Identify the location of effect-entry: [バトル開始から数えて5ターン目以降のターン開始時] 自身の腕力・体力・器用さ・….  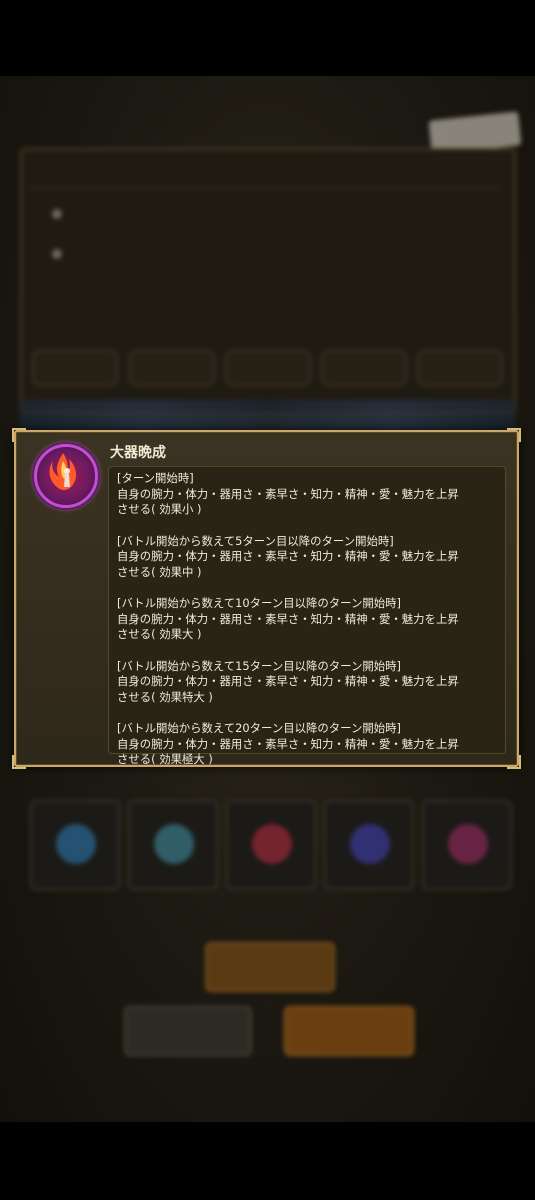
(307, 557).